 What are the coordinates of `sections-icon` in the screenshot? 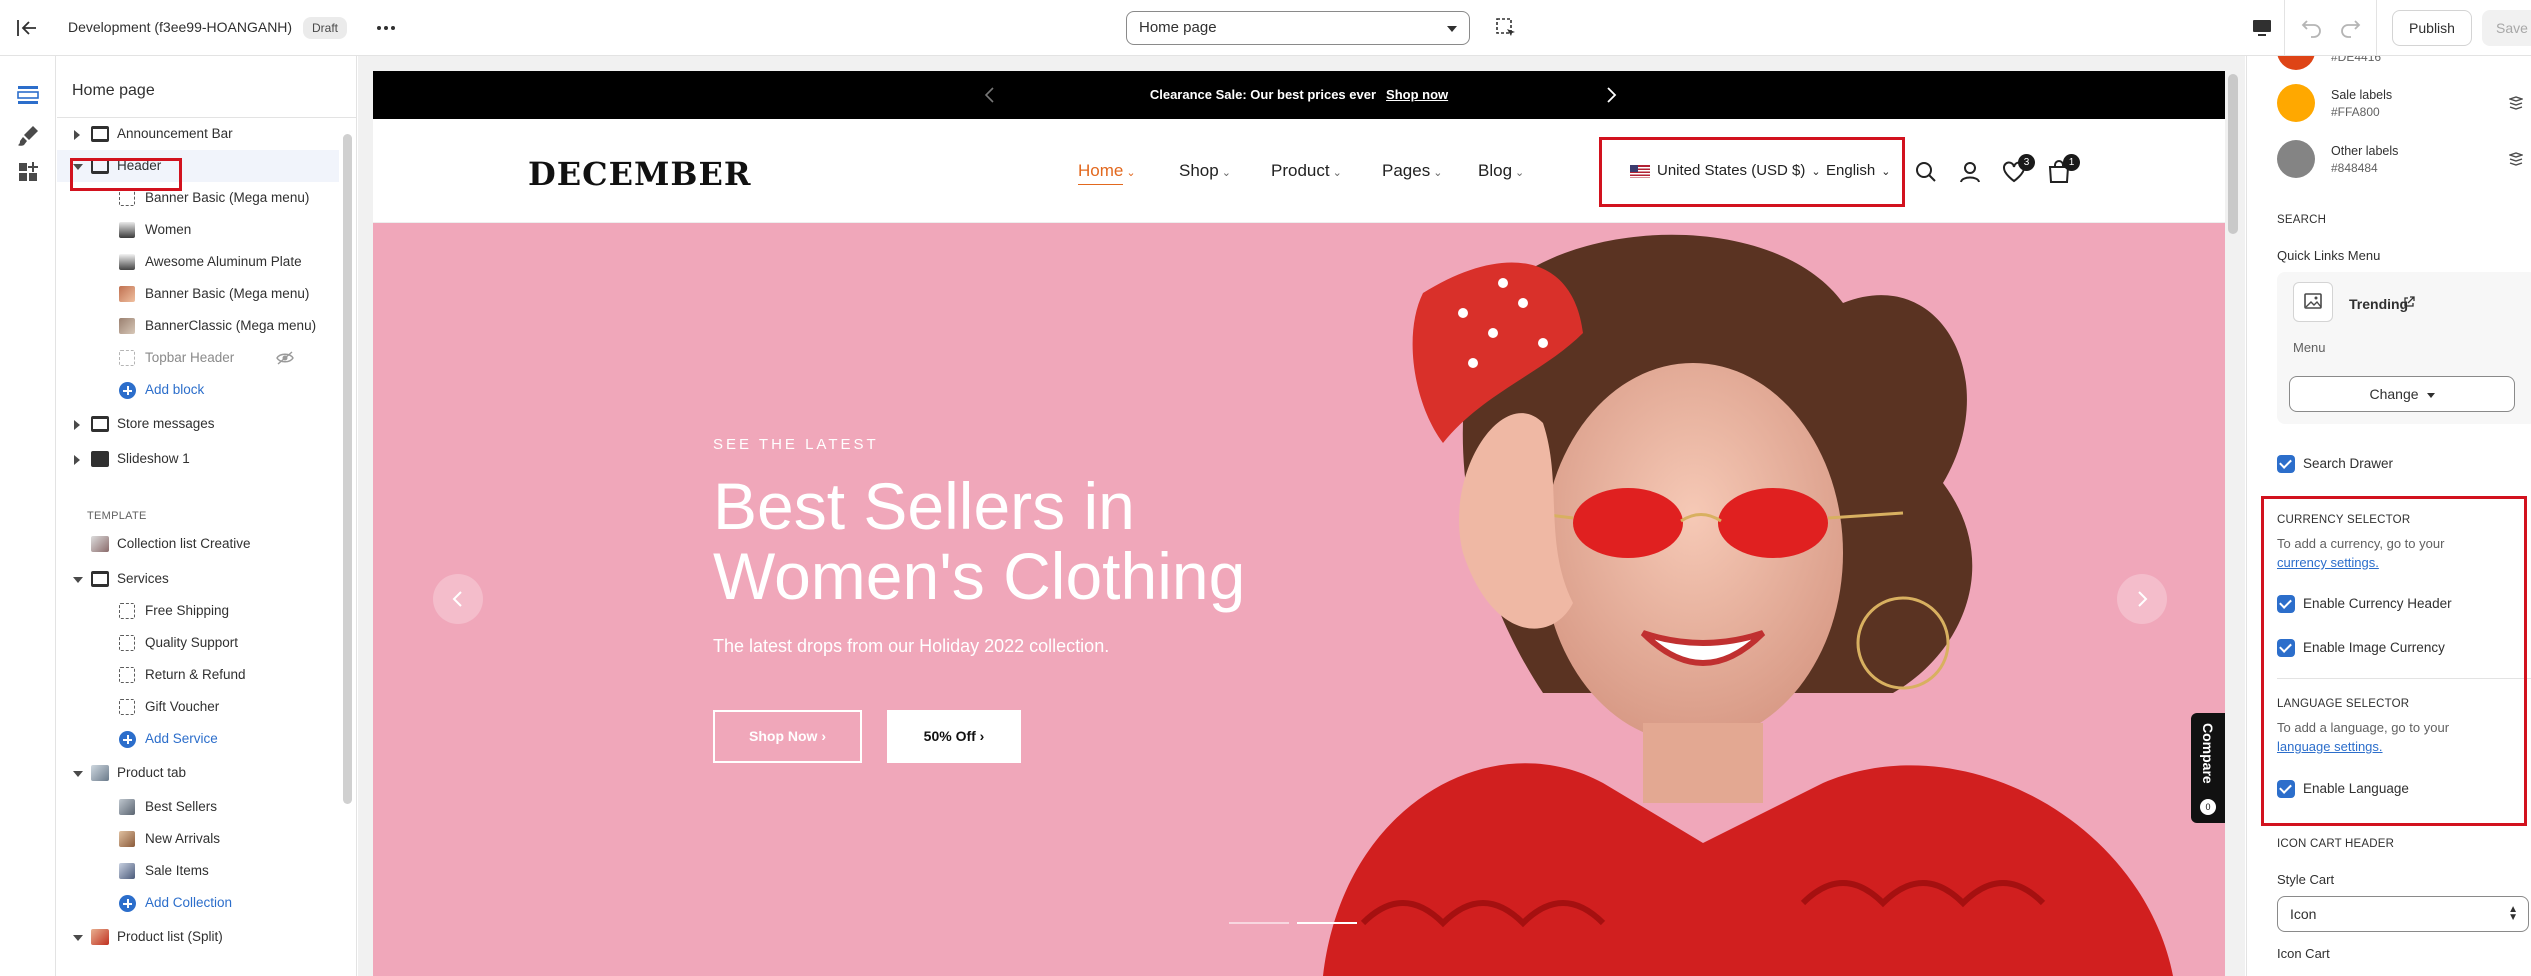 It's located at (28, 94).